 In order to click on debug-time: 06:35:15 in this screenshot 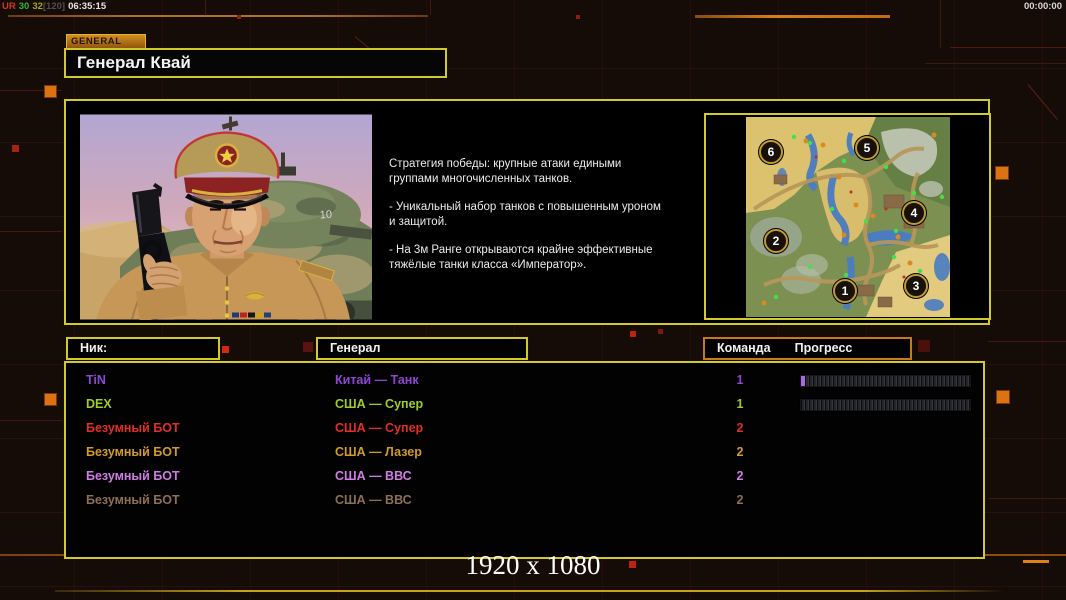, I will do `click(87, 6)`.